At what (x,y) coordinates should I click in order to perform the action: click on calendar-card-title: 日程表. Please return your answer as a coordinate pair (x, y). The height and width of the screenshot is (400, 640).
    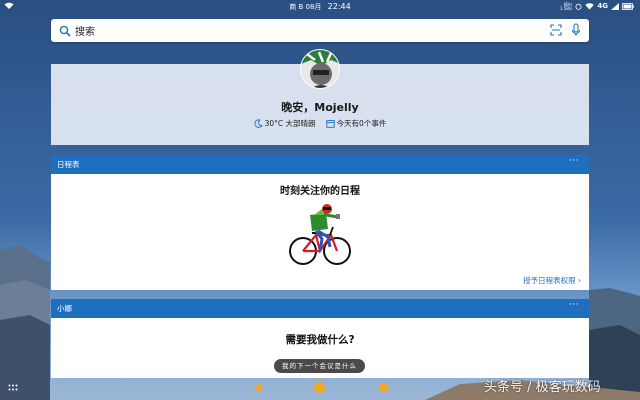
    Looking at the image, I should click on (68, 164).